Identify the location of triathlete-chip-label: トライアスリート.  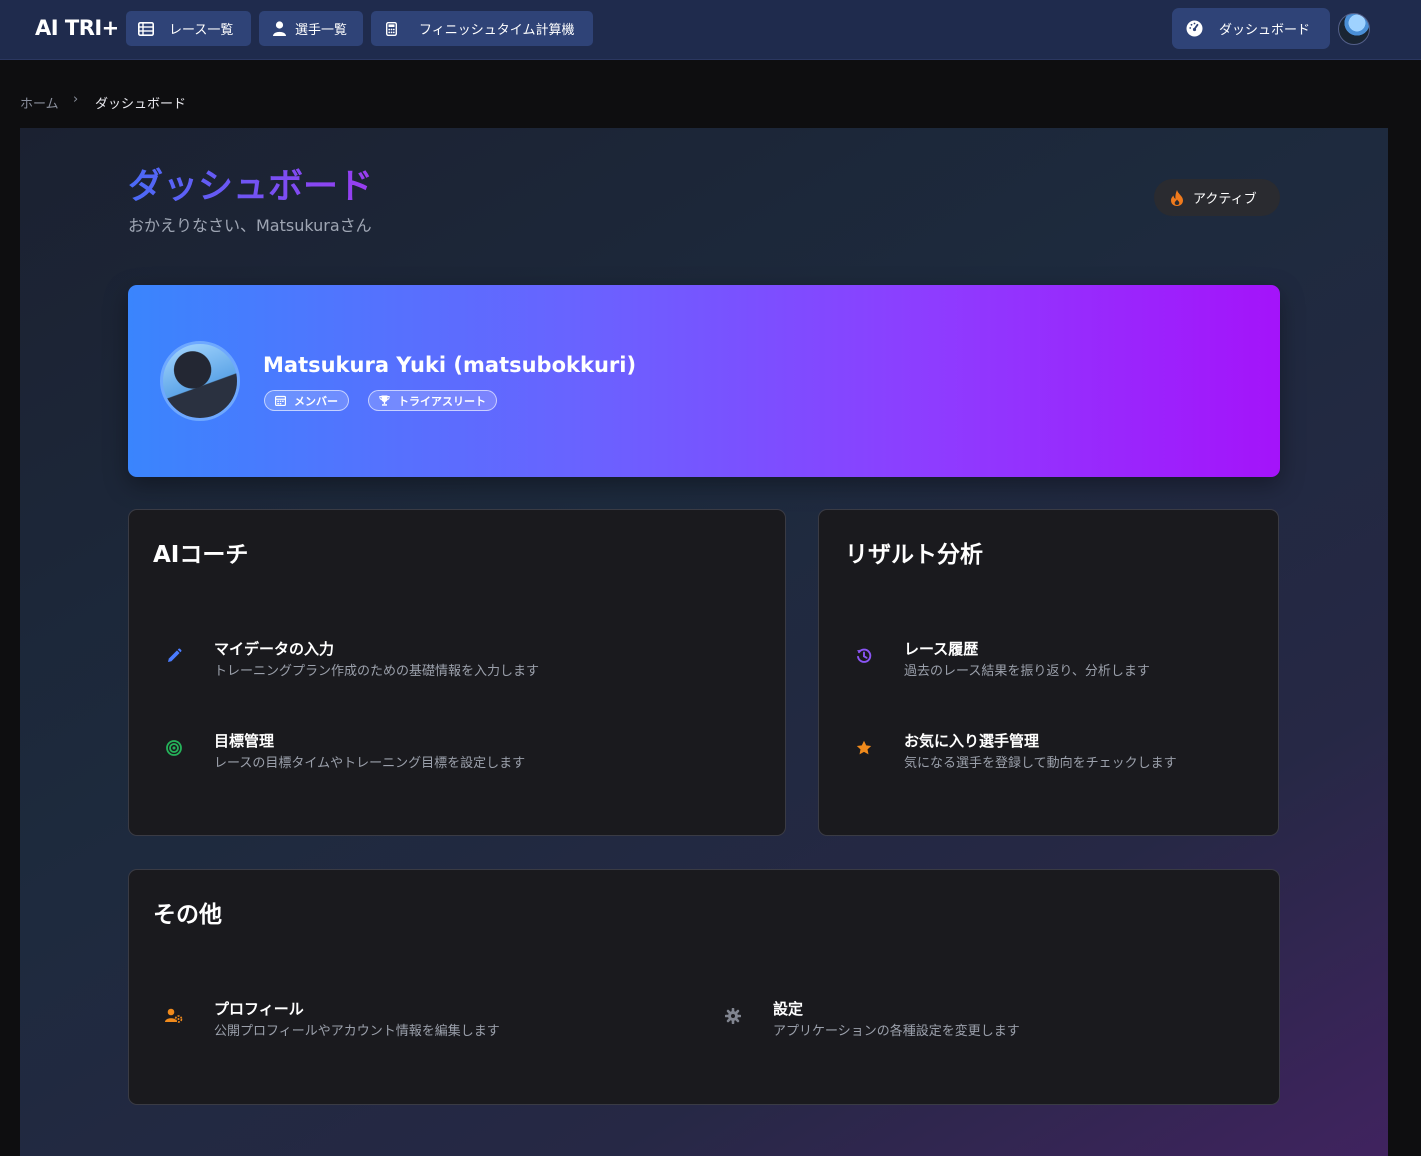
(442, 401).